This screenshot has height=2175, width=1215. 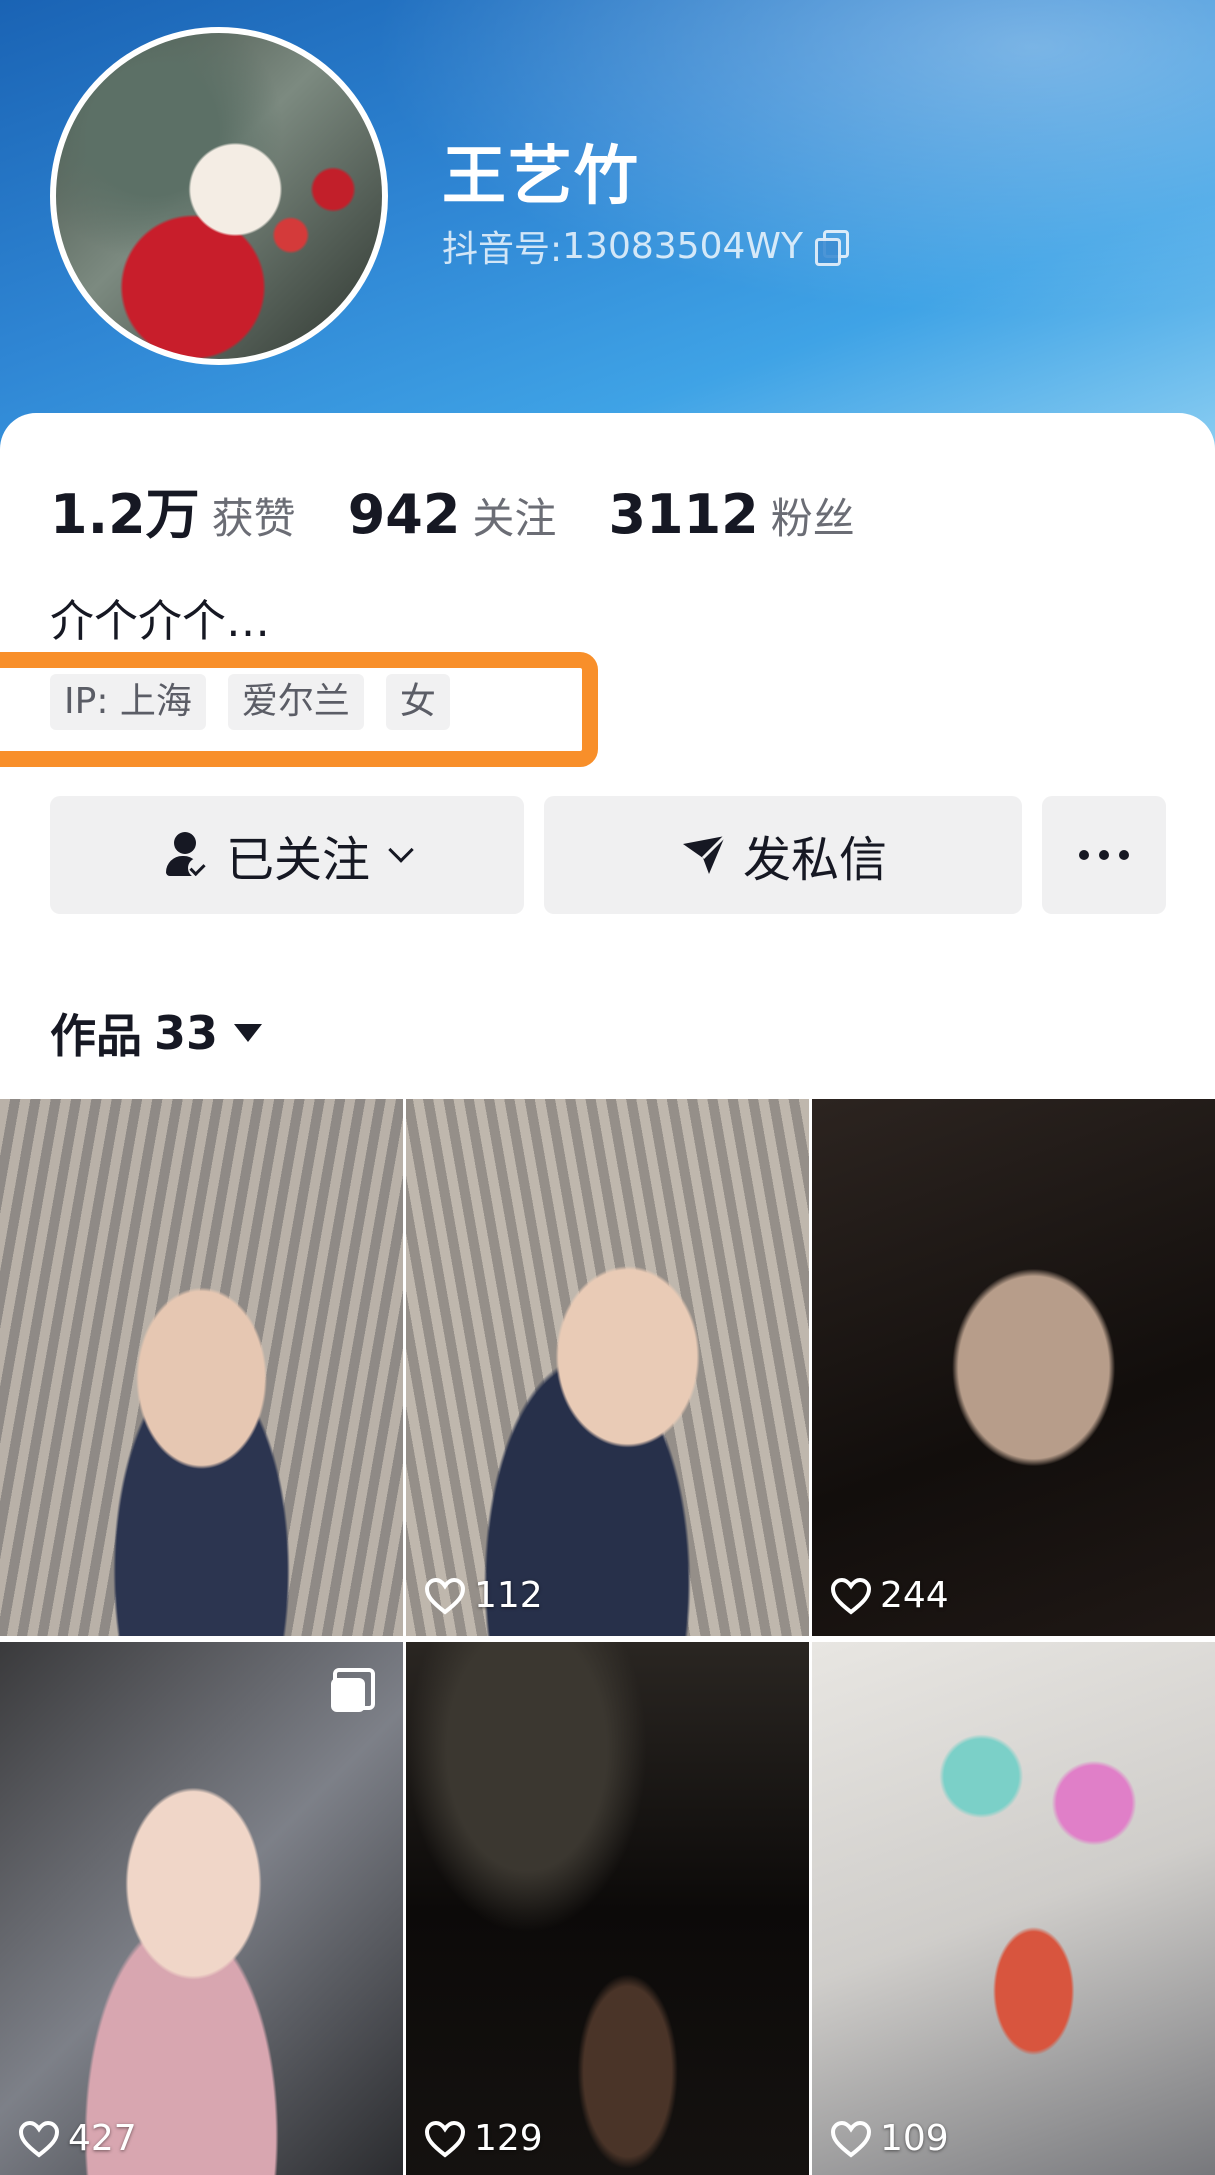 I want to click on like-count-row: 244, so click(x=889, y=1595).